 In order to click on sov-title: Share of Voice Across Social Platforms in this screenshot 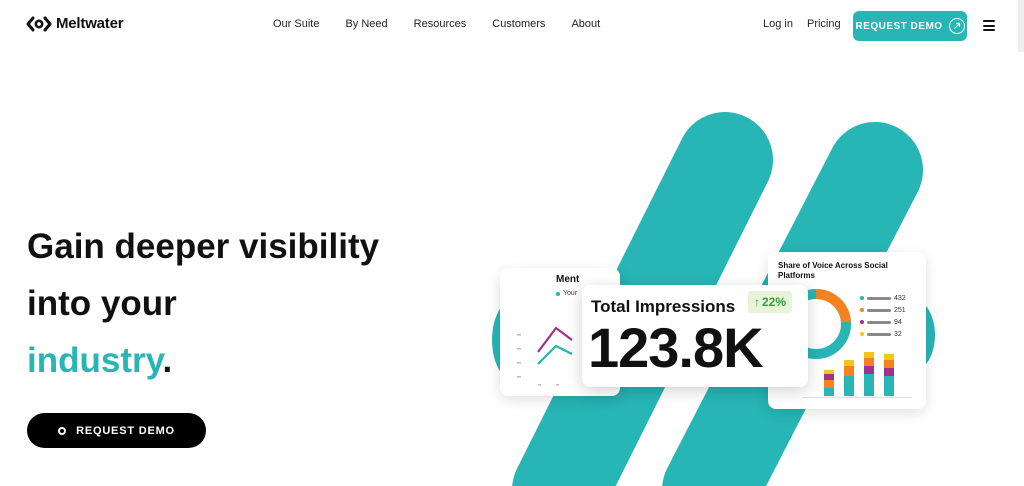, I will do `click(833, 270)`.